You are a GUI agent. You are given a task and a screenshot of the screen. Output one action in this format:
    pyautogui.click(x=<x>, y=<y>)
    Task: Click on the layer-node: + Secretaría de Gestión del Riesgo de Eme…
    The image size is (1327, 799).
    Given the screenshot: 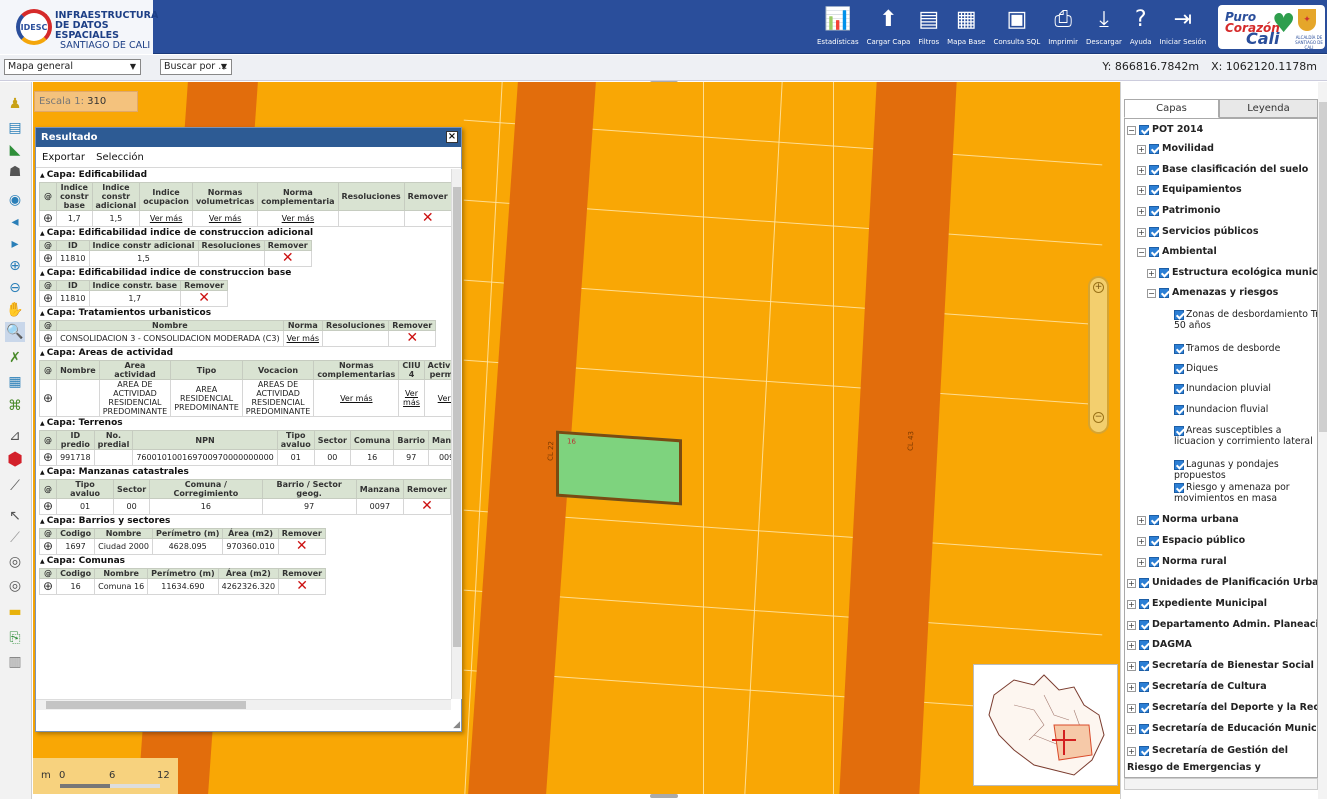 What is the action you would take?
    pyautogui.click(x=1222, y=760)
    